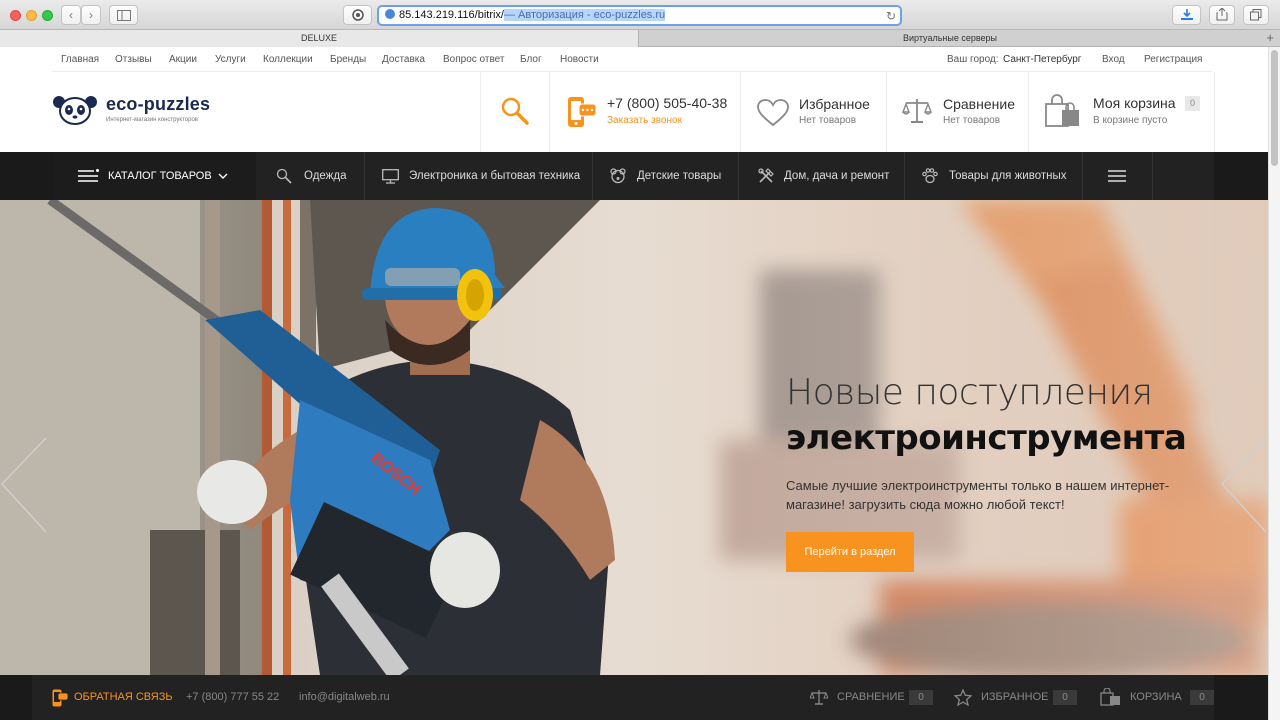 This screenshot has width=1280, height=720. I want to click on favorites-block: Избранное Нет товаров, so click(813, 112).